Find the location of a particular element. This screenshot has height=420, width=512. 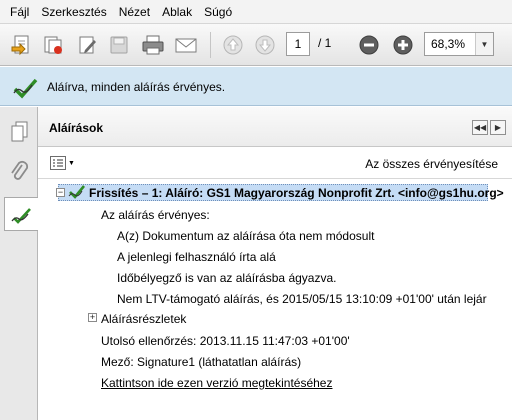

list-options-icon is located at coordinates (58, 163).